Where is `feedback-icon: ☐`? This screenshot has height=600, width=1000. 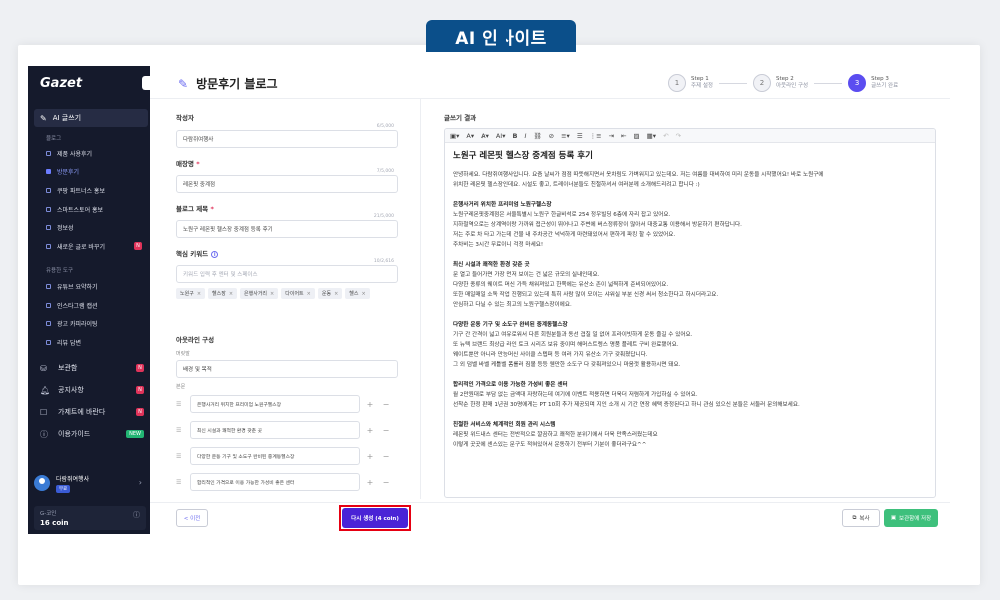 feedback-icon: ☐ is located at coordinates (44, 412).